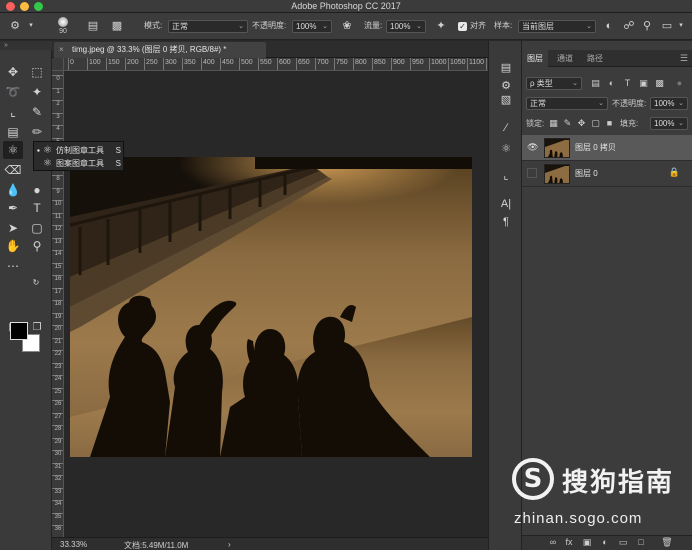  Describe the element at coordinates (373, 25) in the screenshot. I see `flow-label: 流量:` at that location.